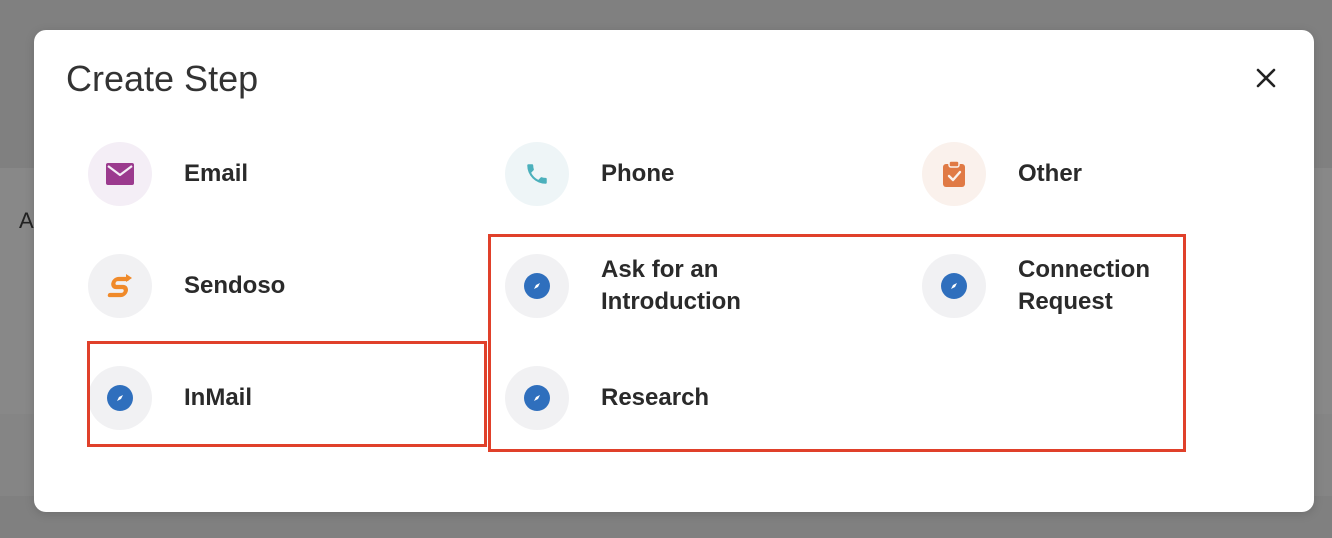 This screenshot has width=1332, height=538. I want to click on close-button, so click(1266, 78).